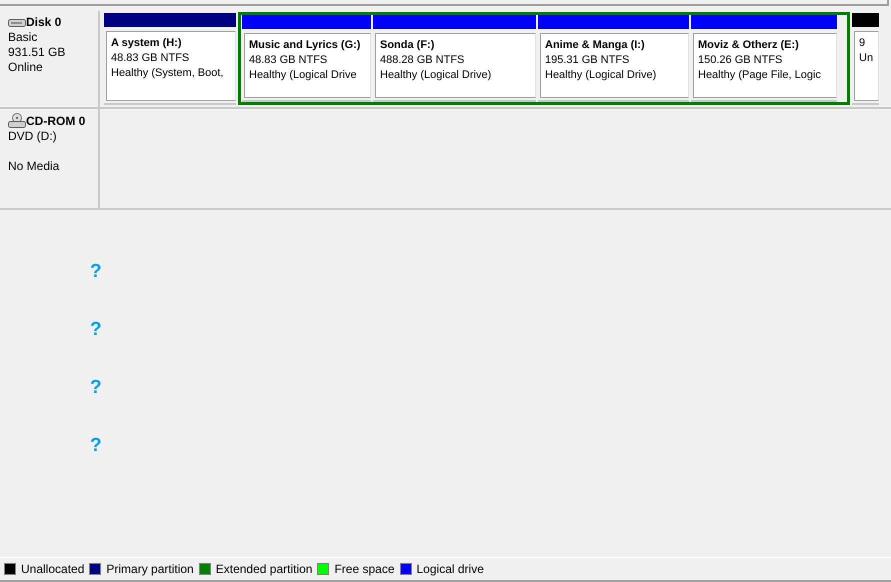 This screenshot has width=891, height=582. I want to click on disk-info: Basic, so click(23, 37).